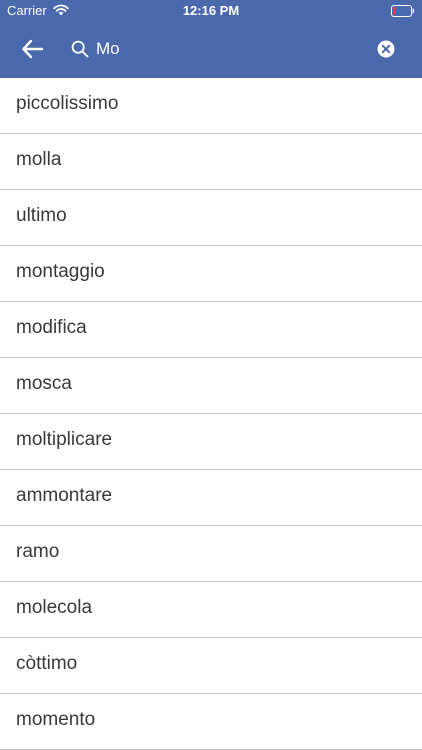 The width and height of the screenshot is (422, 750). What do you see at coordinates (211, 498) in the screenshot?
I see `result-item: ammontare` at bounding box center [211, 498].